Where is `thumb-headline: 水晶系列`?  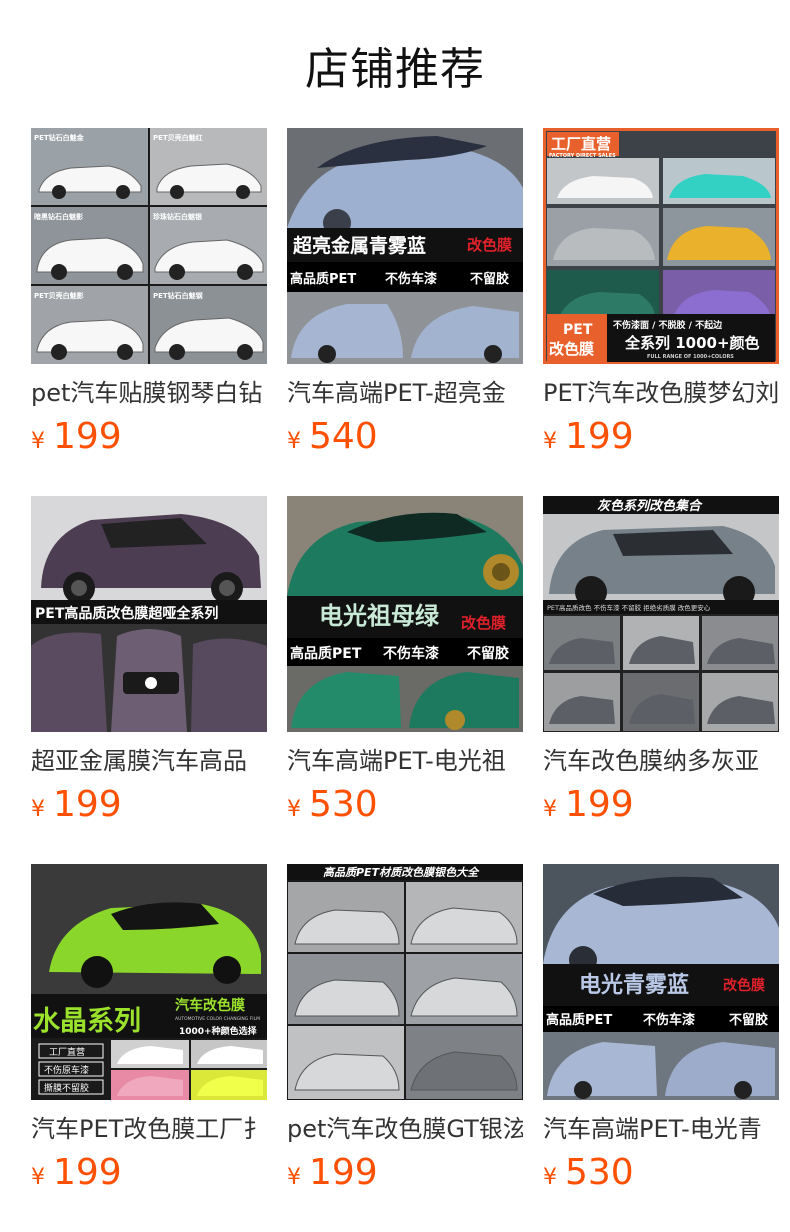 thumb-headline: 水晶系列 is located at coordinates (87, 1021).